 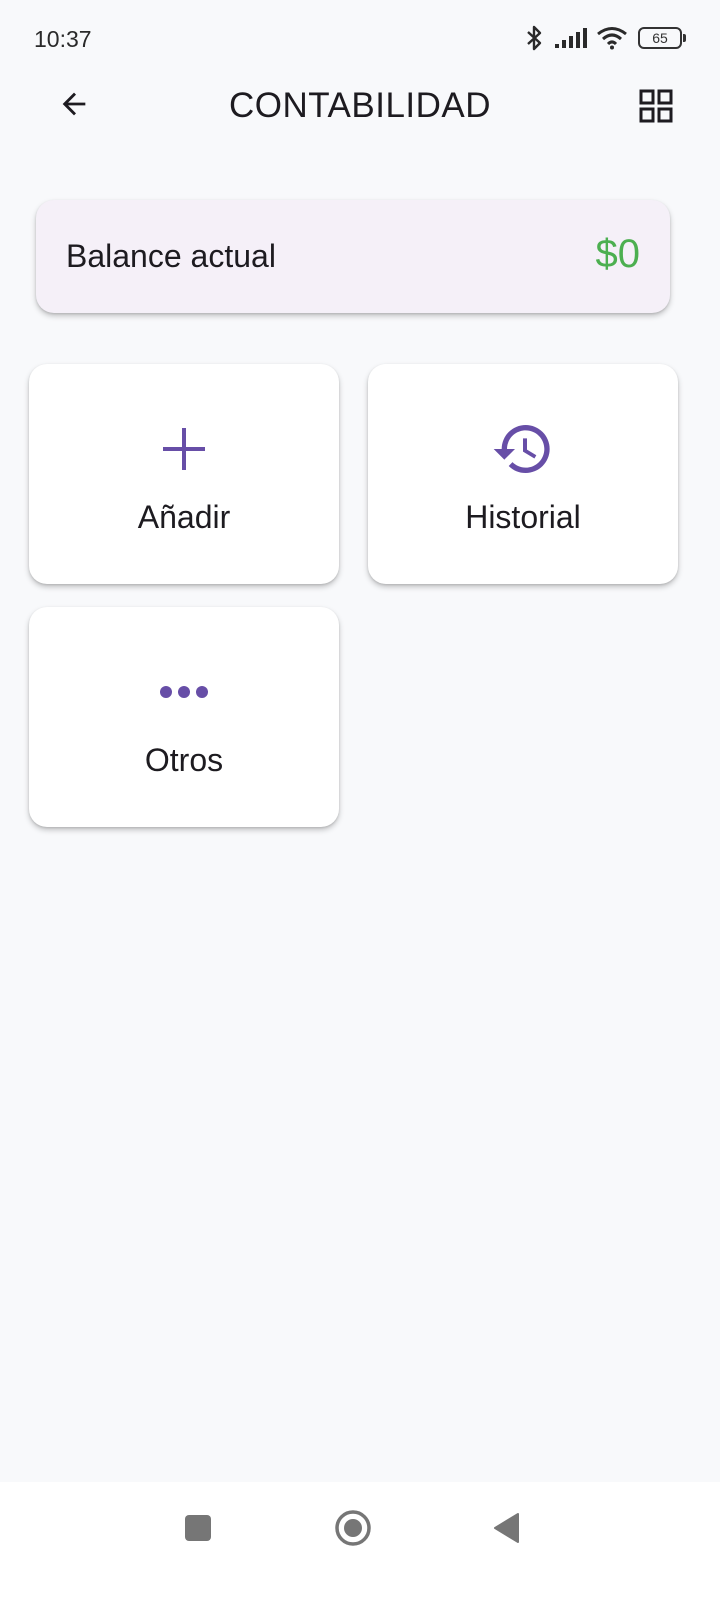 What do you see at coordinates (612, 38) in the screenshot?
I see `wifi-icon` at bounding box center [612, 38].